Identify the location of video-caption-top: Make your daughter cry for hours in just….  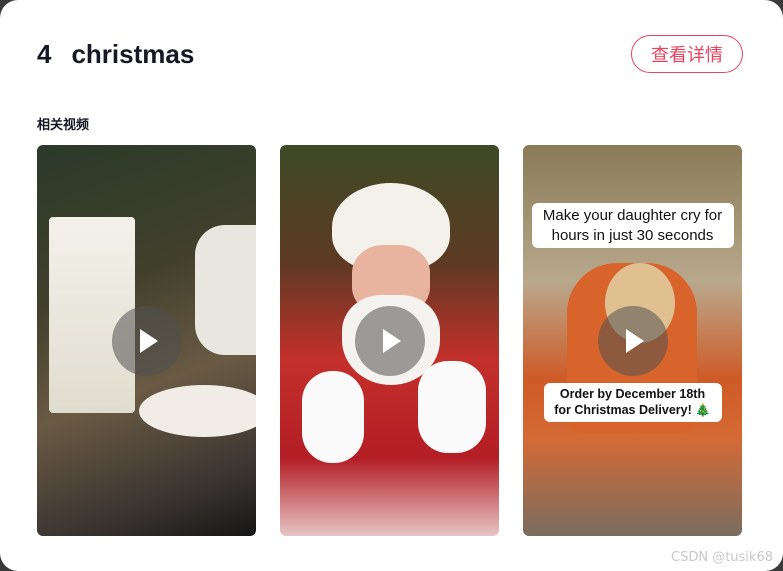
(632, 225).